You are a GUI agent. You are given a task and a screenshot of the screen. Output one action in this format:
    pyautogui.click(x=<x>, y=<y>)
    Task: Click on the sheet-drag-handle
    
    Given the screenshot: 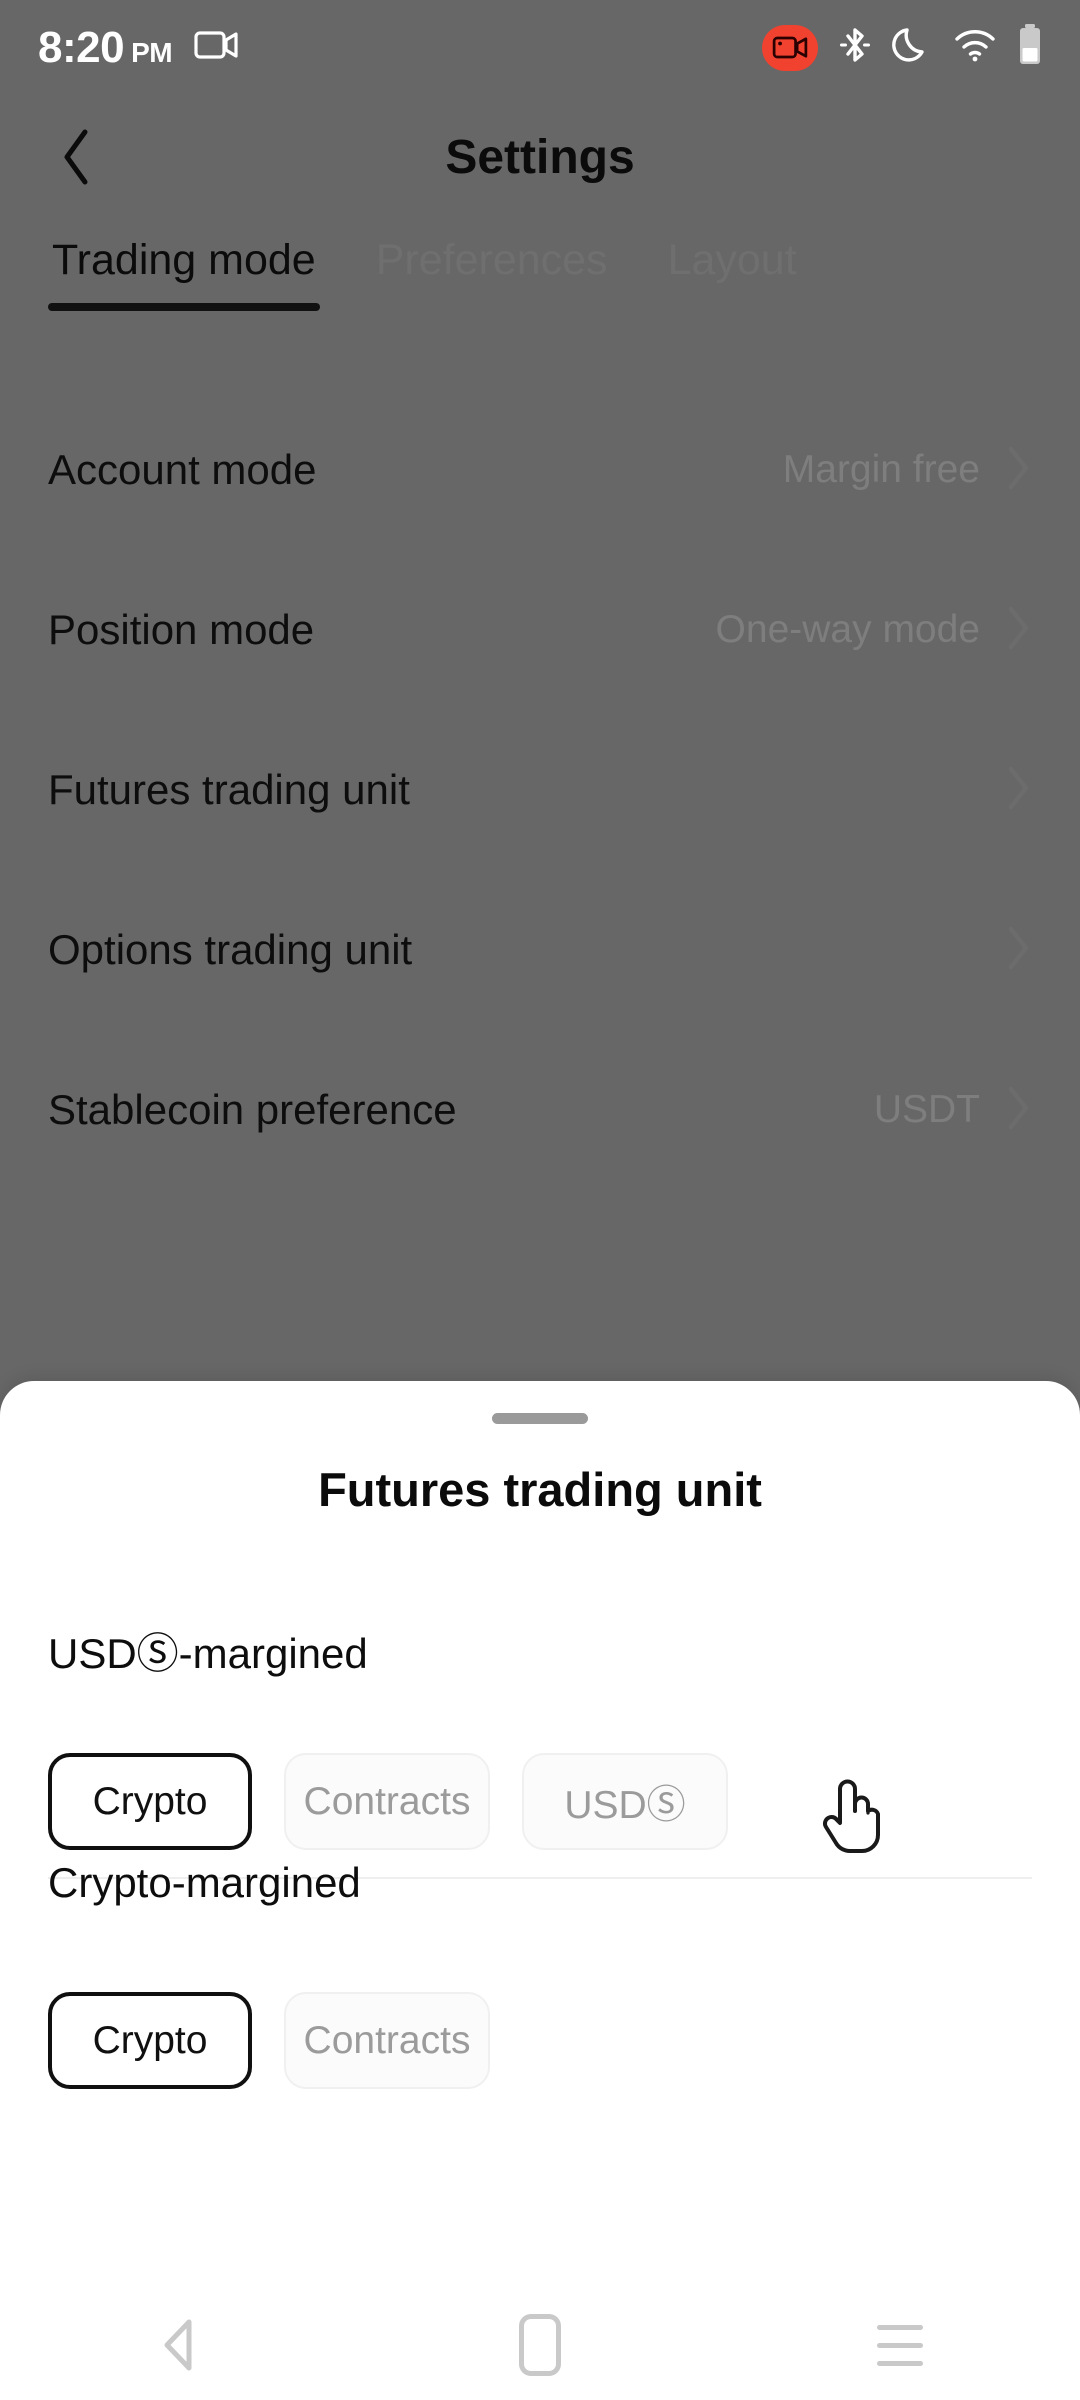 What is the action you would take?
    pyautogui.click(x=540, y=1418)
    